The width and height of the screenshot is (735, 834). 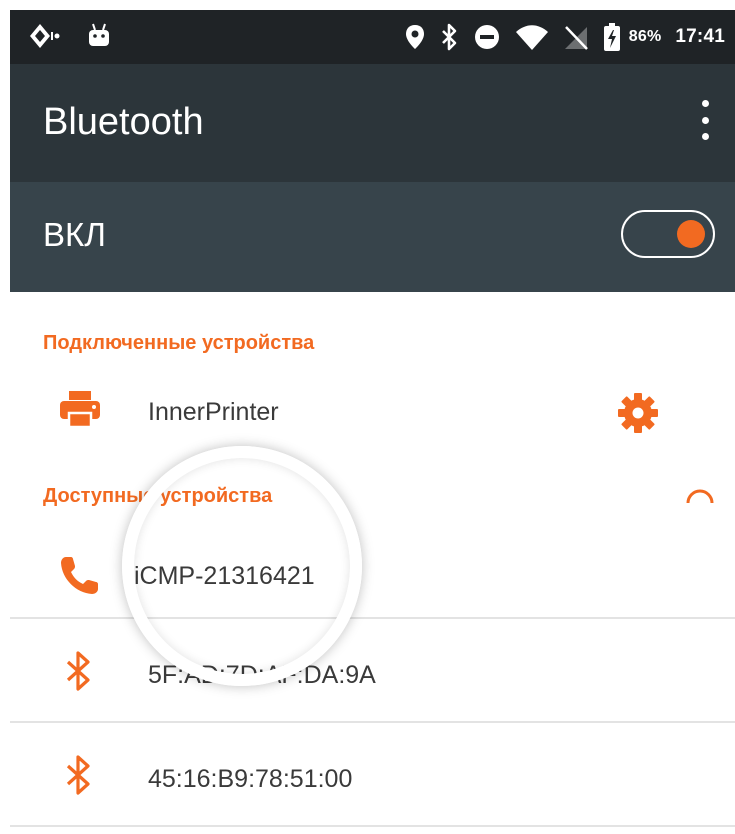 What do you see at coordinates (79, 575) in the screenshot?
I see `phone-icon` at bounding box center [79, 575].